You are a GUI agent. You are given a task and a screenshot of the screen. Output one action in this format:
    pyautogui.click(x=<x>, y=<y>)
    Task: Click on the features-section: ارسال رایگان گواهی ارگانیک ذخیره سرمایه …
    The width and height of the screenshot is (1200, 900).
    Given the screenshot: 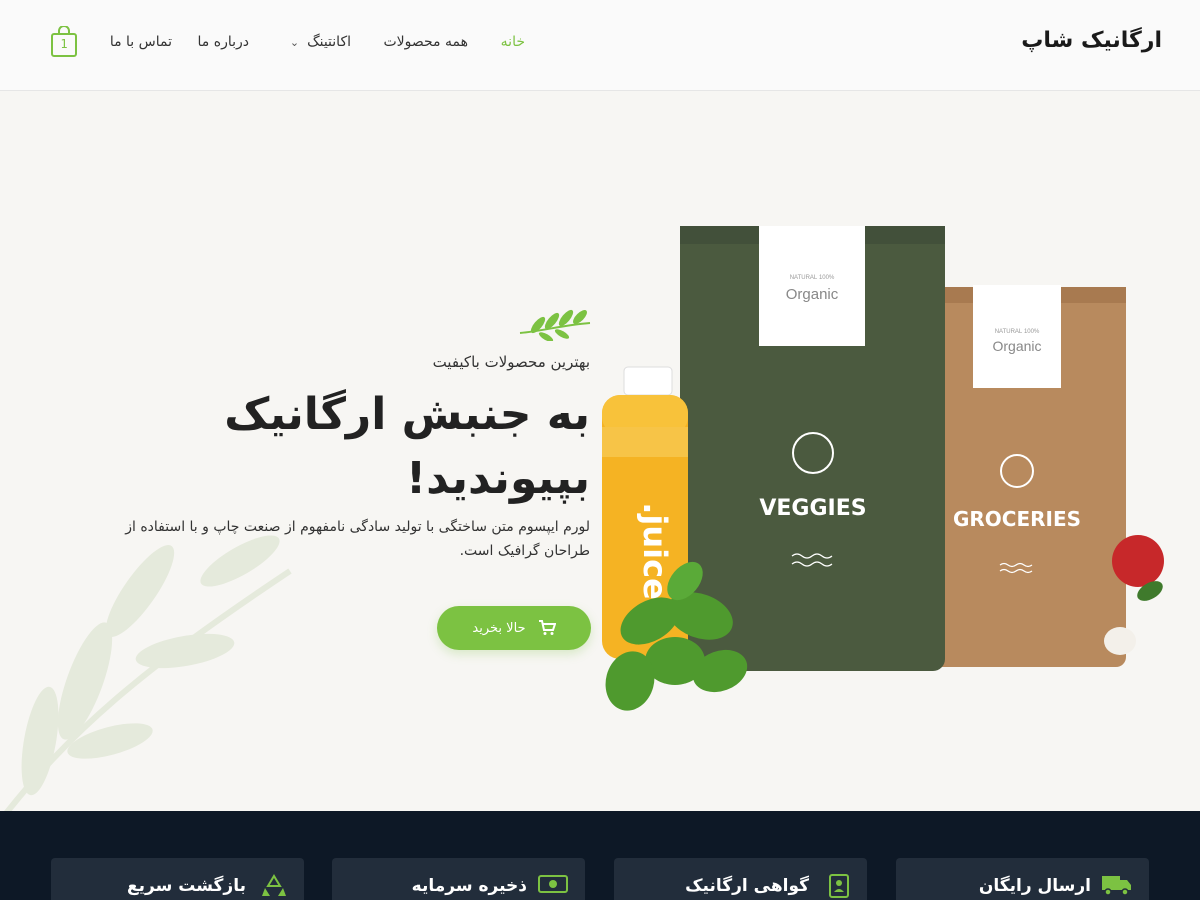 What is the action you would take?
    pyautogui.click(x=600, y=855)
    